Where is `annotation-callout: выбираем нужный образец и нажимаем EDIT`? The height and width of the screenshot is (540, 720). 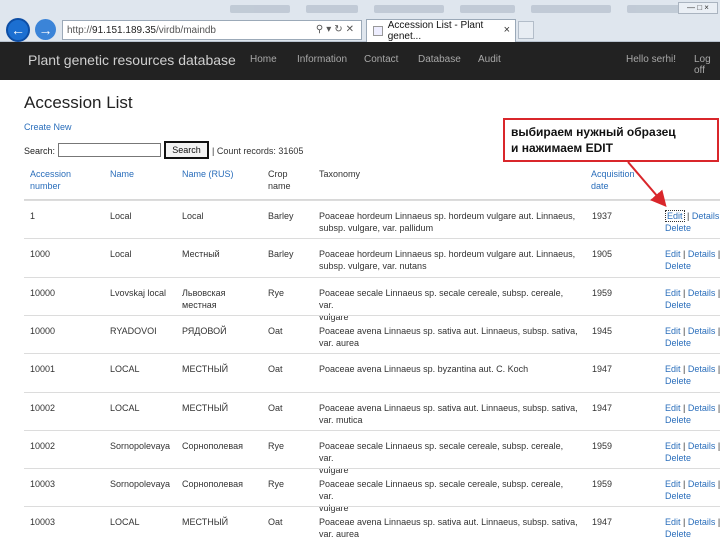 annotation-callout: выбираем нужный образец и нажимаем EDIT is located at coordinates (611, 140).